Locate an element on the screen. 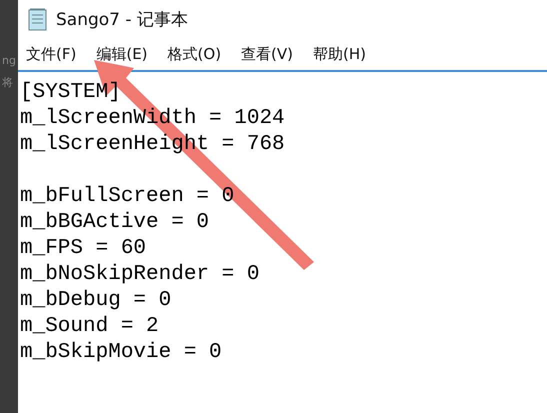 The height and width of the screenshot is (413, 547). menu-item: 编辑(E) is located at coordinates (122, 54).